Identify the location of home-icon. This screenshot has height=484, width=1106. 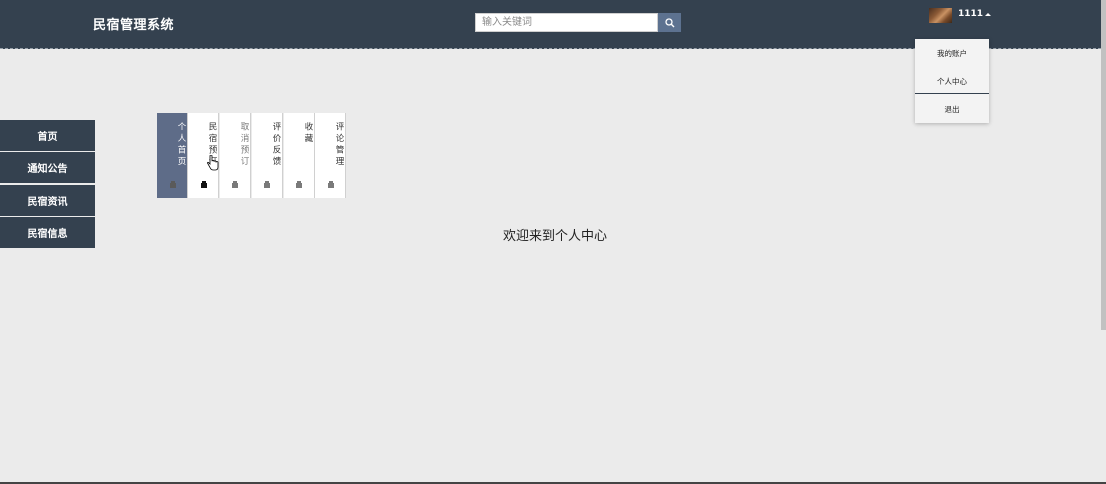
(173, 184).